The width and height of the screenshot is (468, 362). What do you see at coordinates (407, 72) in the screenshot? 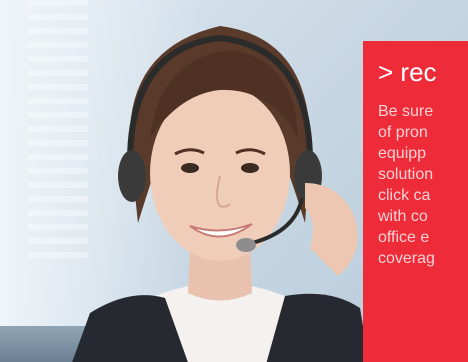
I see `panel-title: > rec` at bounding box center [407, 72].